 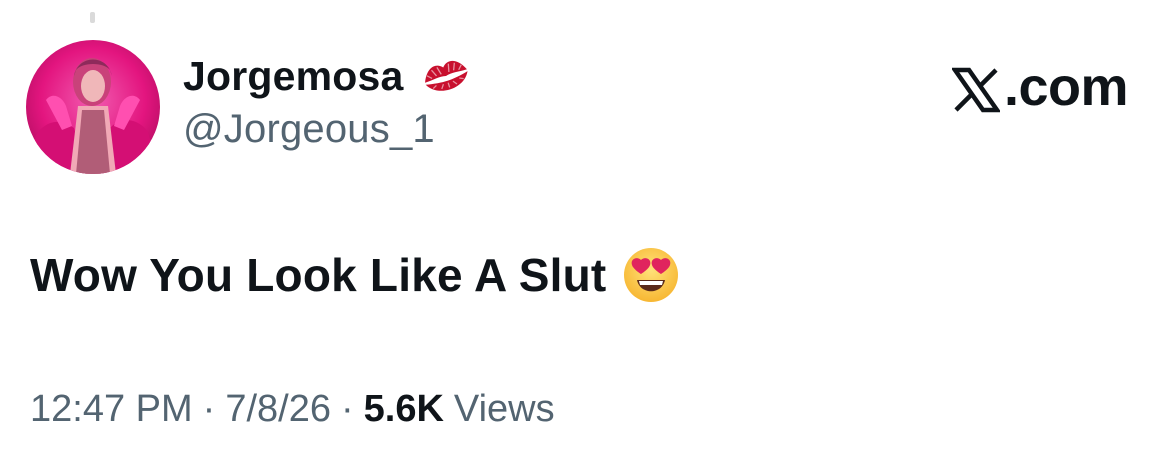 What do you see at coordinates (278, 409) in the screenshot?
I see `timestamp-date: 7/8/26` at bounding box center [278, 409].